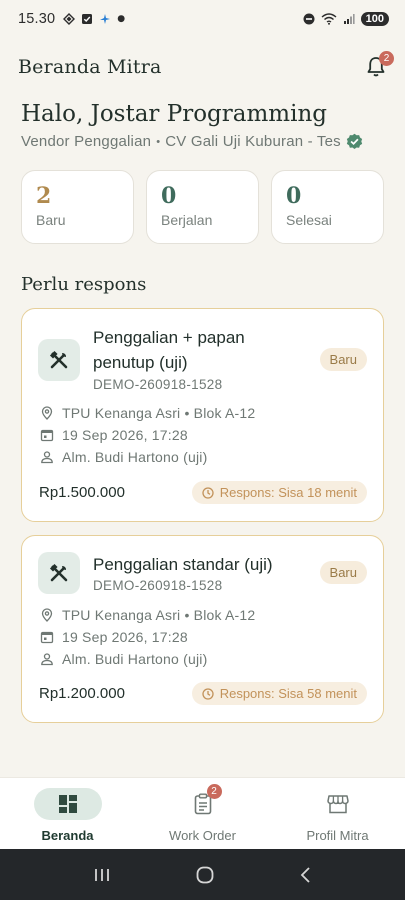 Image resolution: width=405 pixels, height=900 pixels. I want to click on nav-item-work-order: 2 Work Order, so click(202, 813).